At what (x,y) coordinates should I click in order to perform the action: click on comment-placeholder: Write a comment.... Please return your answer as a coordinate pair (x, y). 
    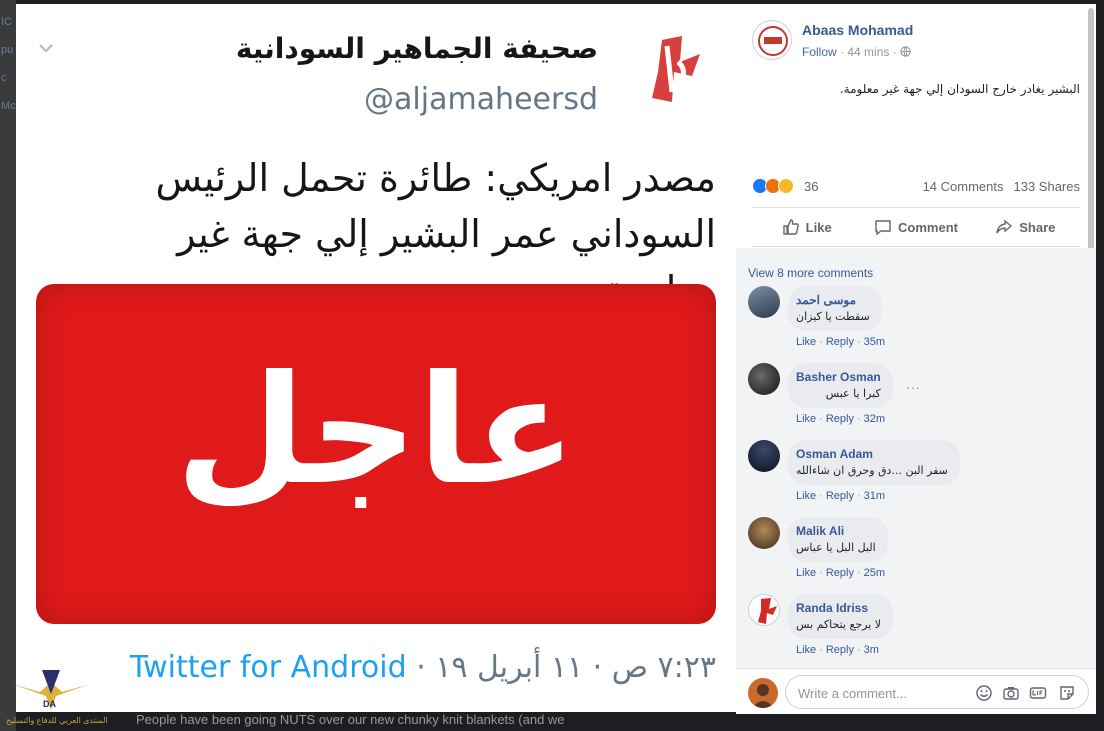
    Looking at the image, I should click on (852, 693).